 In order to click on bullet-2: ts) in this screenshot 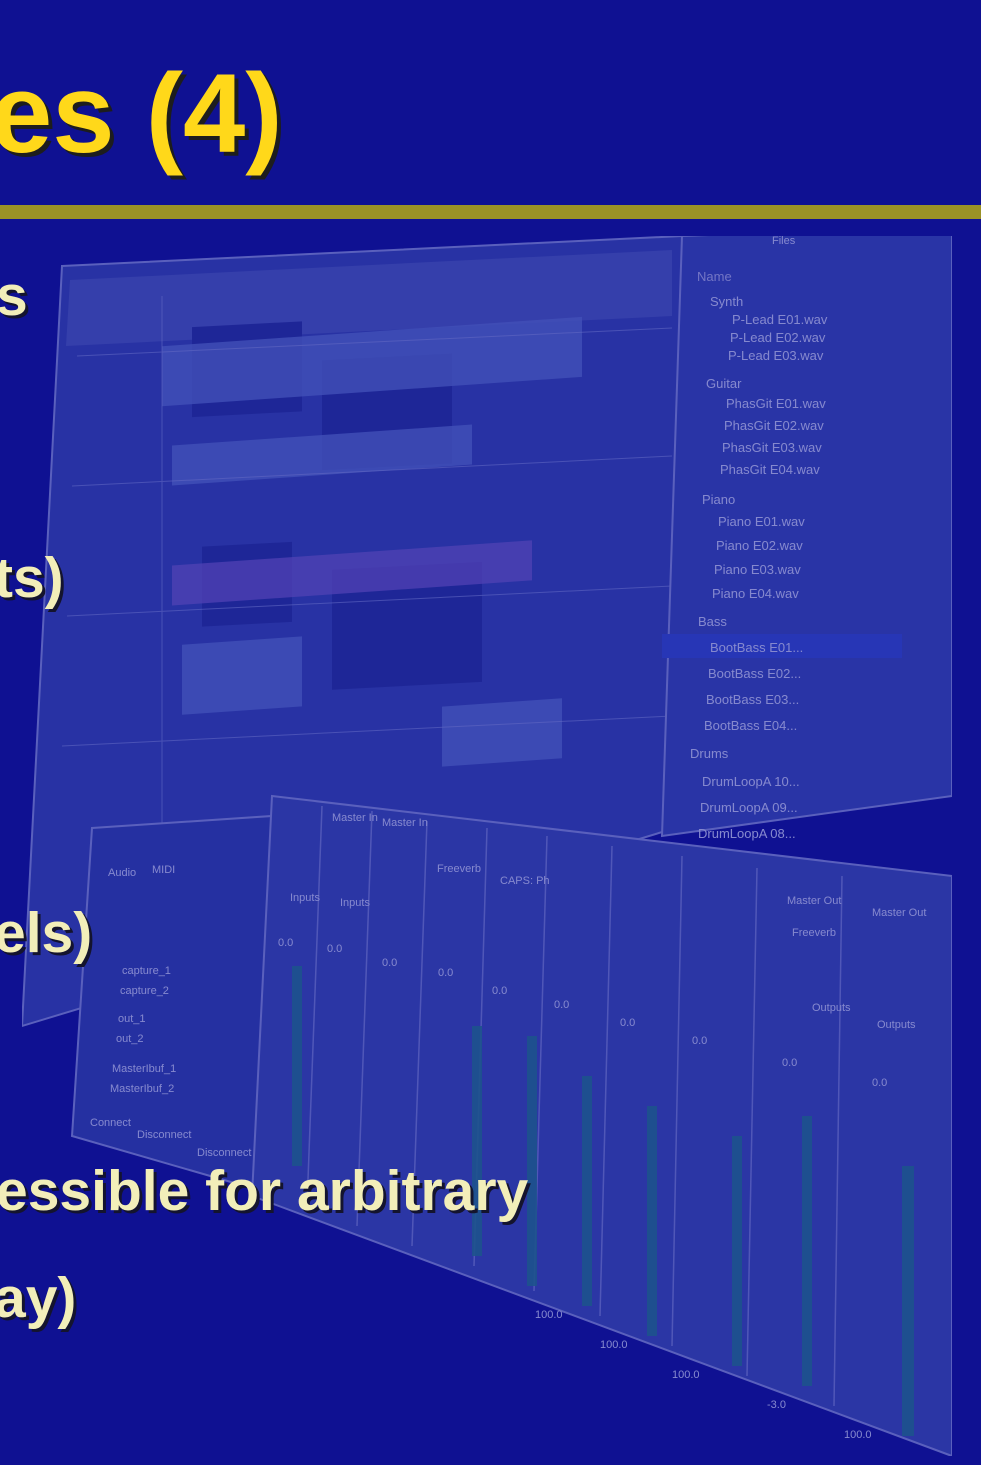, I will do `click(32, 578)`.